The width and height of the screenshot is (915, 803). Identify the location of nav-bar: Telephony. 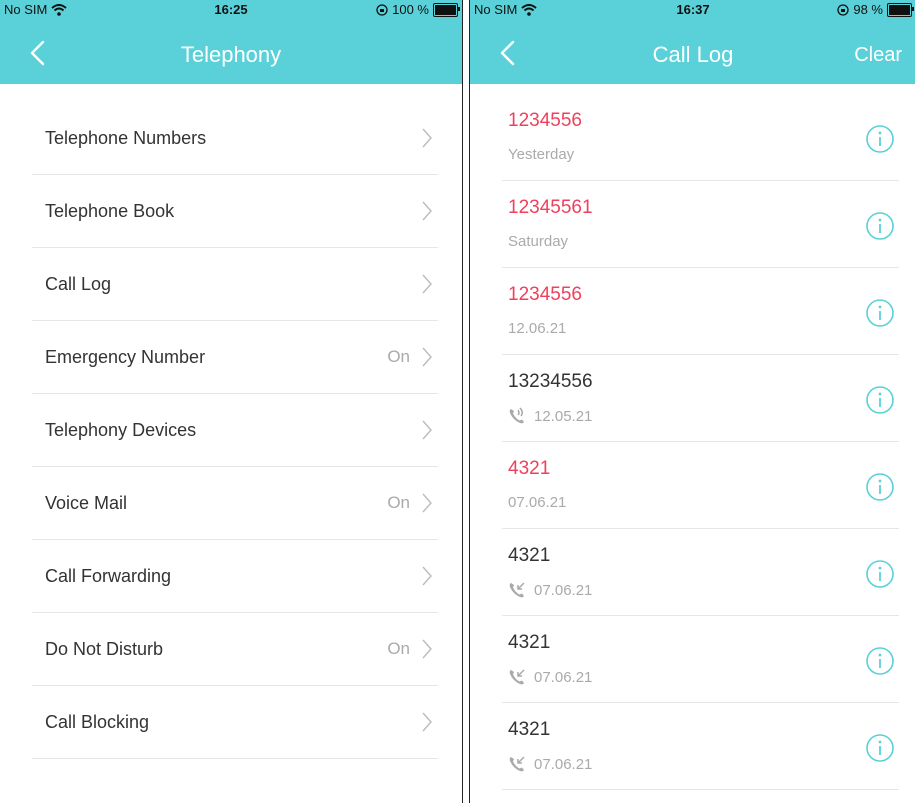
(231, 52).